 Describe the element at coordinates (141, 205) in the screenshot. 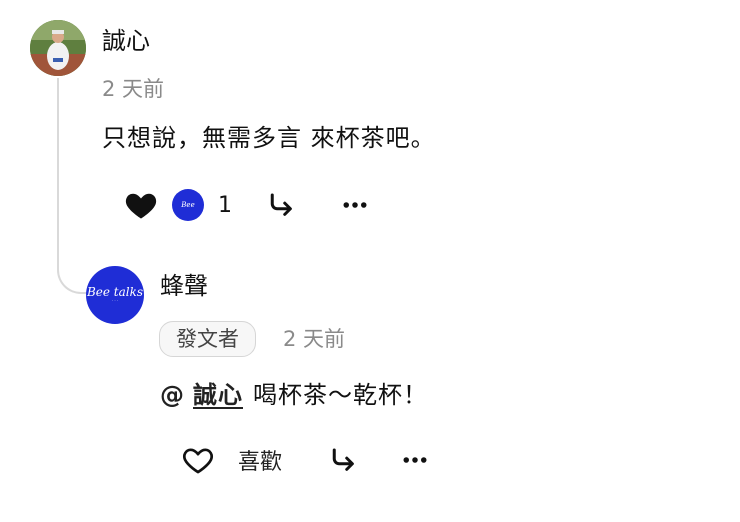

I see `heart-filled-icon` at that location.